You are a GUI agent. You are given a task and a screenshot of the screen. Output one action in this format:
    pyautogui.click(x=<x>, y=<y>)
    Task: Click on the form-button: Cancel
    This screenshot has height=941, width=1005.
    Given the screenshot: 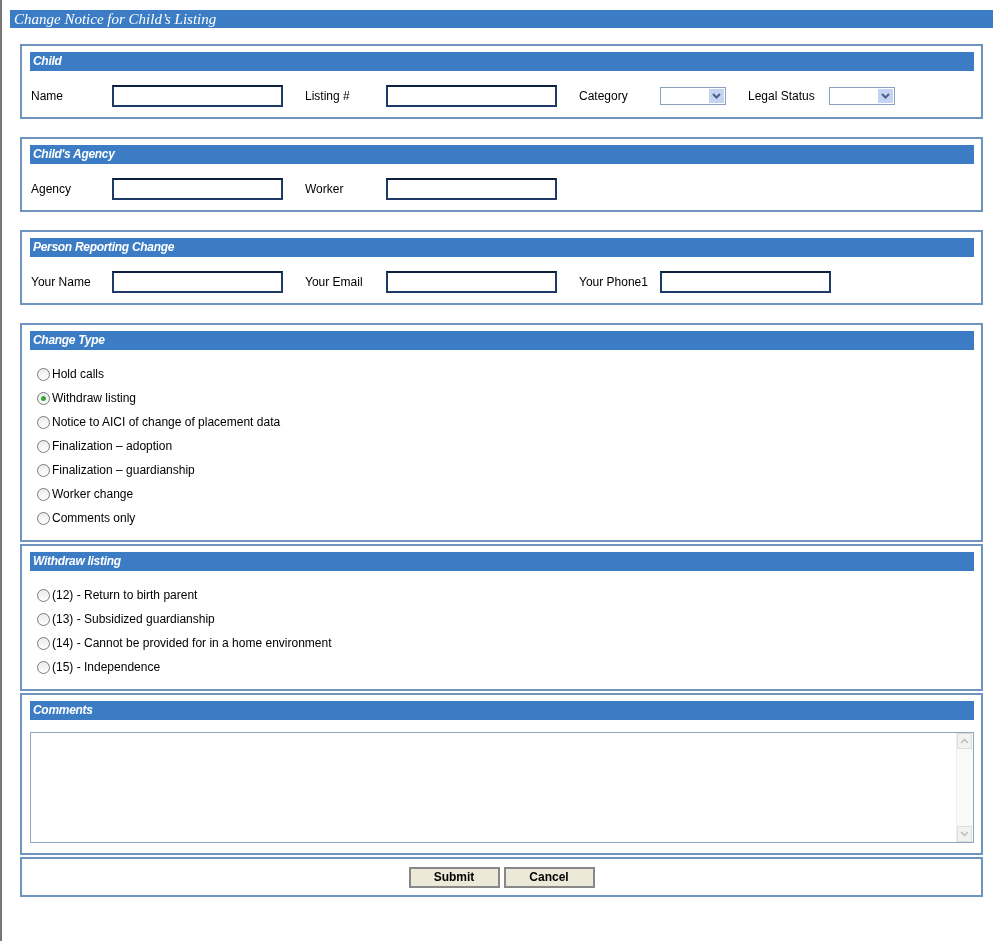 What is the action you would take?
    pyautogui.click(x=549, y=877)
    